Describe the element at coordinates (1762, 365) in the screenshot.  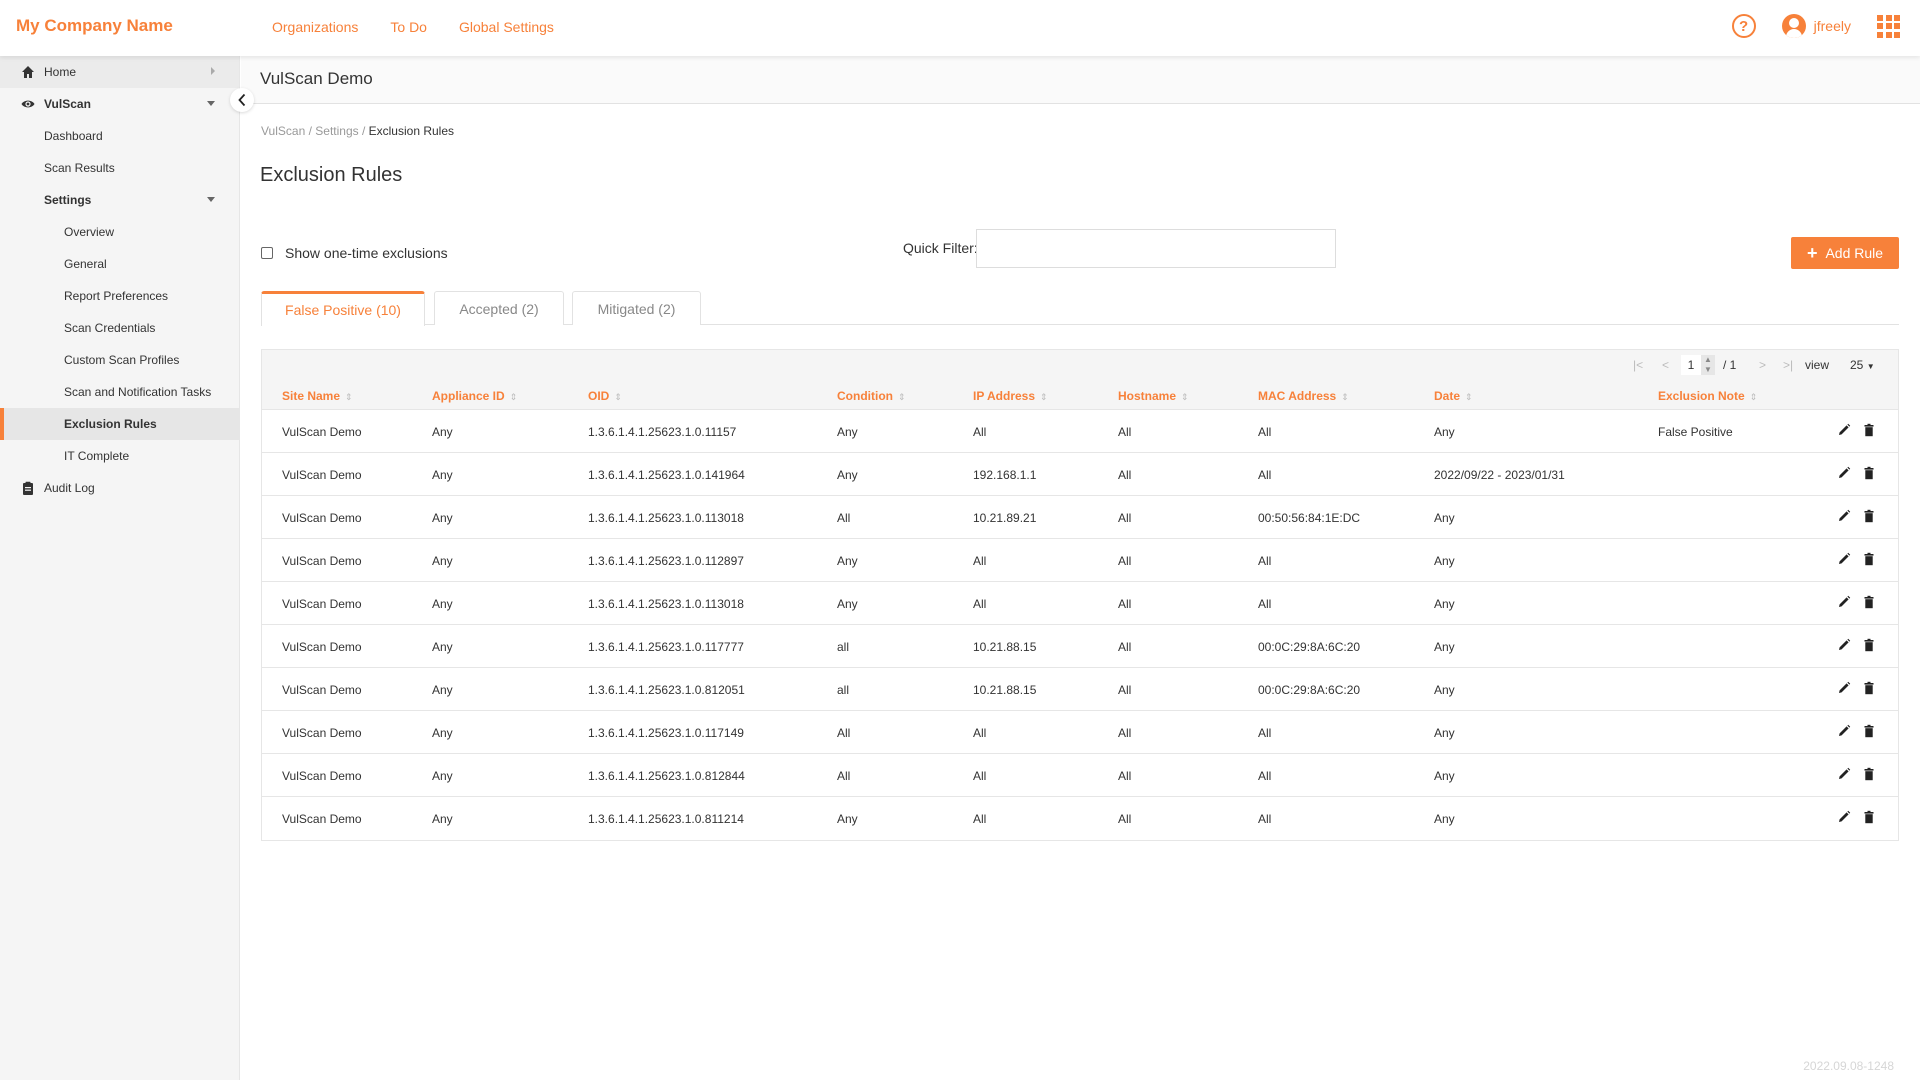
I see `next-page-icon: >` at that location.